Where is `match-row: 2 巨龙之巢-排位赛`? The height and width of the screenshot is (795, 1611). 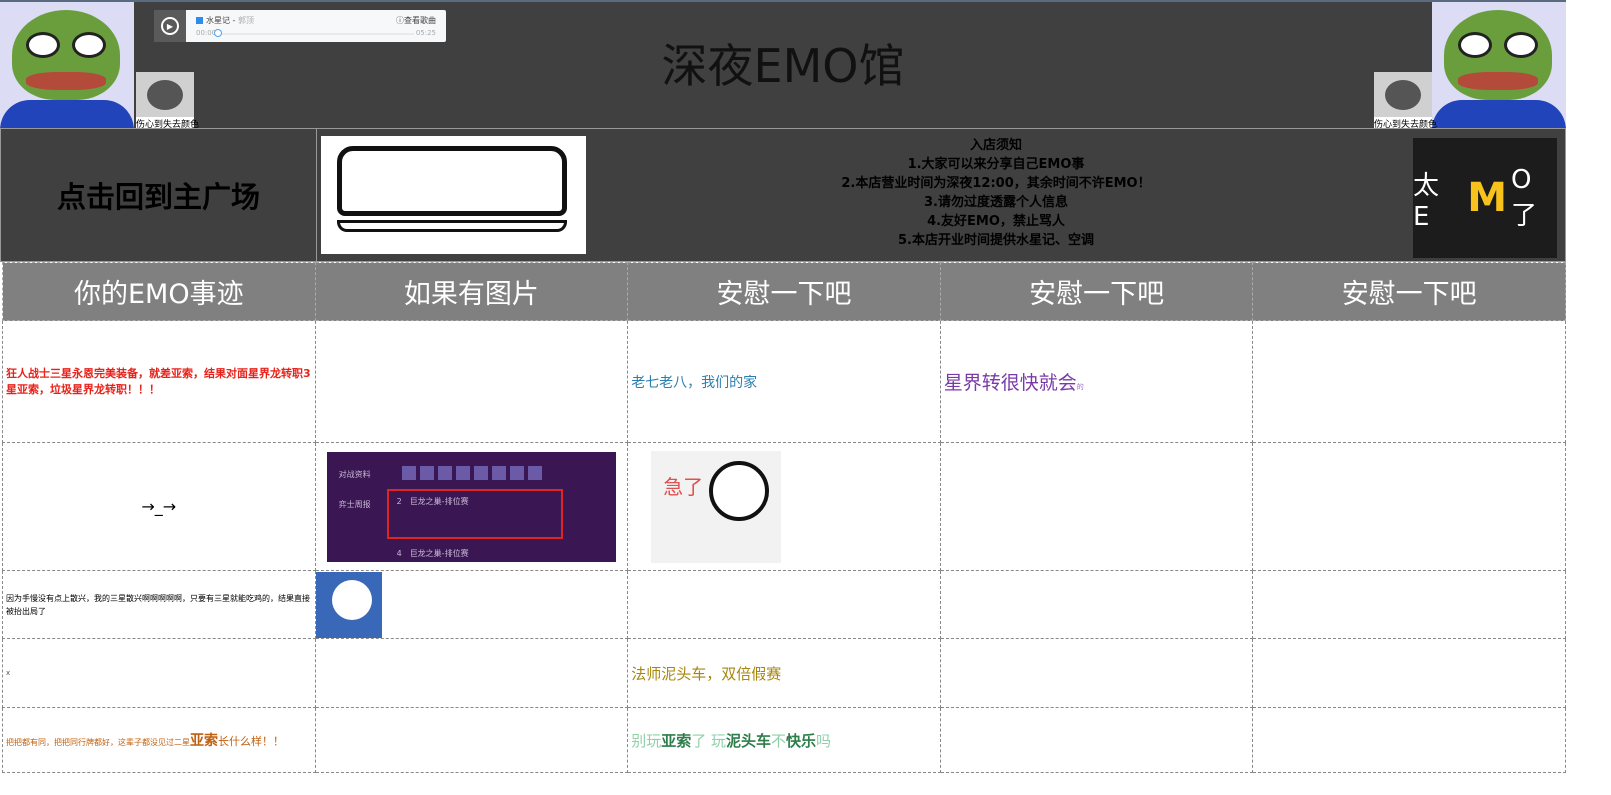
match-row: 2 巨龙之巢-排位赛 is located at coordinates (433, 501).